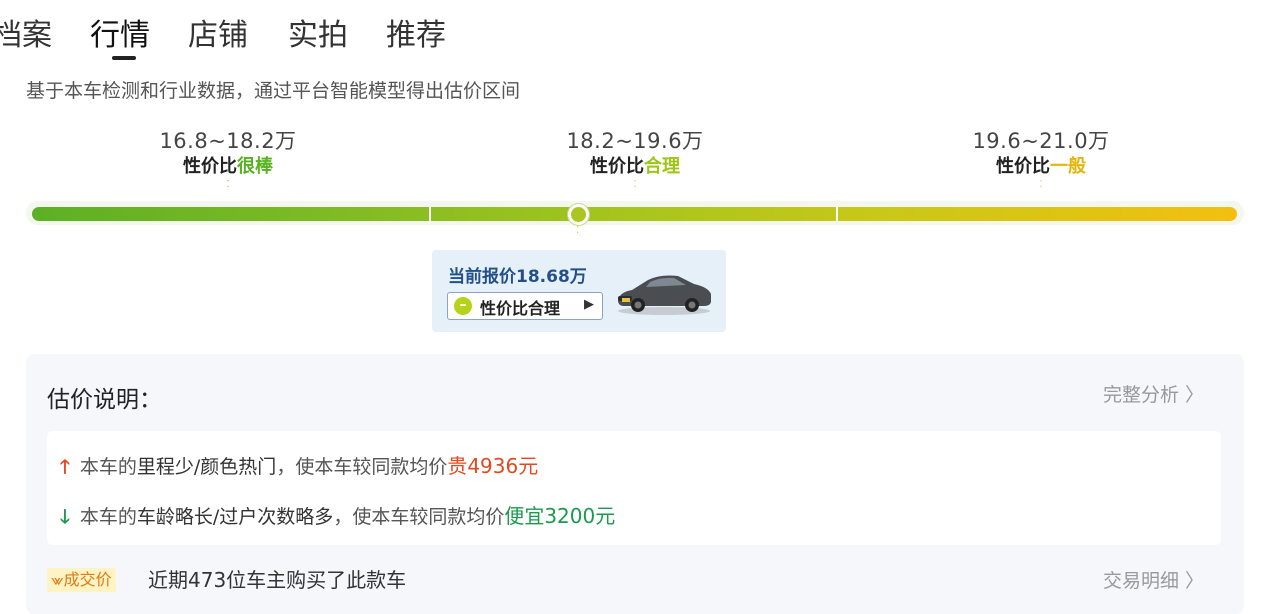  What do you see at coordinates (65, 517) in the screenshot?
I see `arrow-down-icon: 🡓` at bounding box center [65, 517].